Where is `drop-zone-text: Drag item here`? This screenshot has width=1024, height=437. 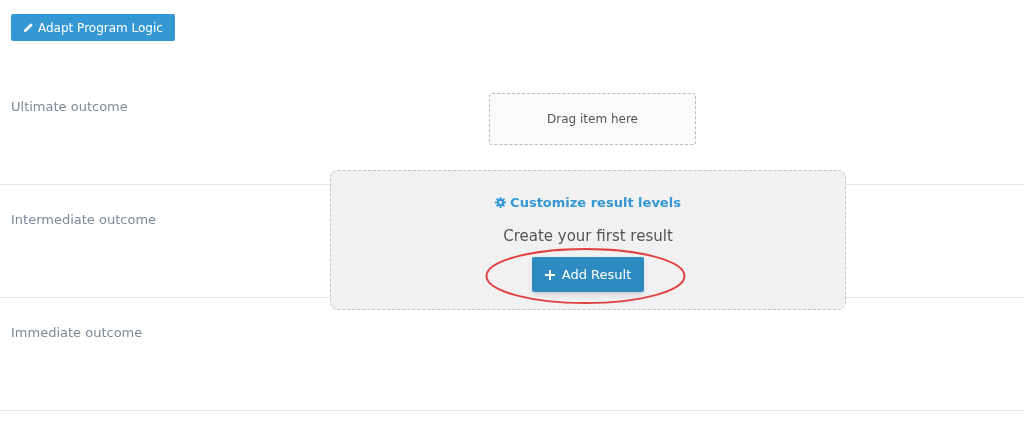
drop-zone-text: Drag item here is located at coordinates (592, 119).